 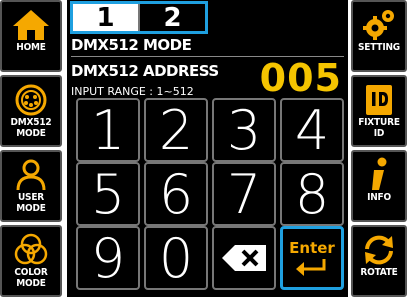 What do you see at coordinates (379, 174) in the screenshot?
I see `info-icon` at bounding box center [379, 174].